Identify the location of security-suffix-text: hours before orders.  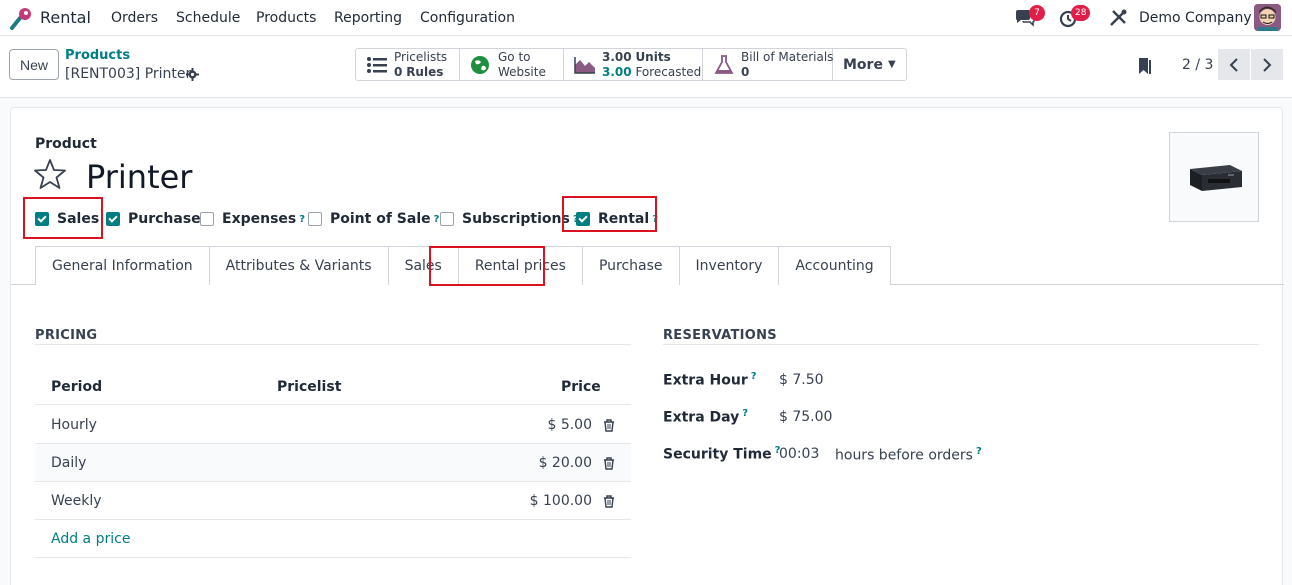
(904, 455).